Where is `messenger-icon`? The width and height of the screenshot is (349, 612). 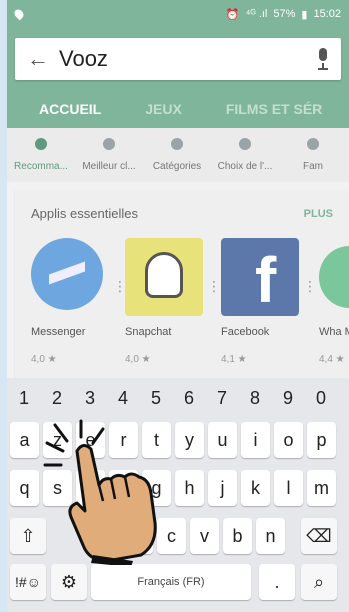
messenger-icon is located at coordinates (70, 277).